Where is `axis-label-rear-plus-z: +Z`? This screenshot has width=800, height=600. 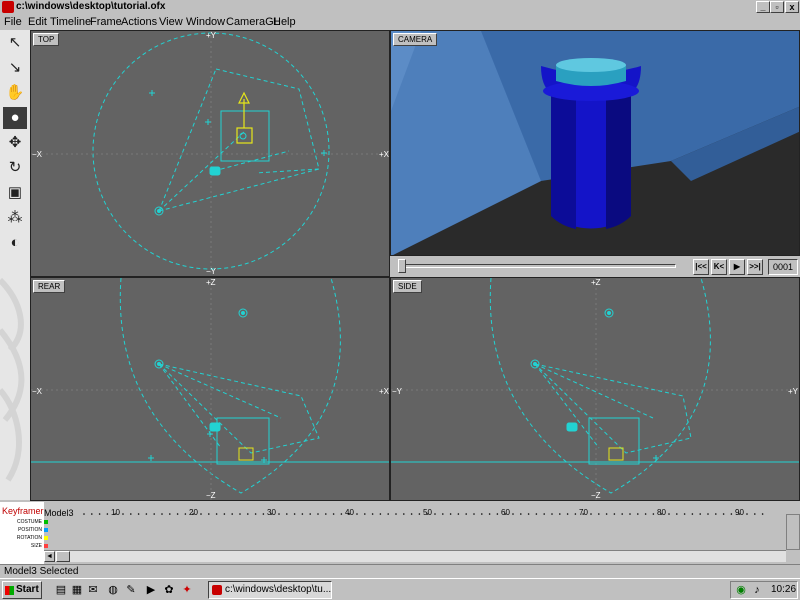 axis-label-rear-plus-z: +Z is located at coordinates (211, 282).